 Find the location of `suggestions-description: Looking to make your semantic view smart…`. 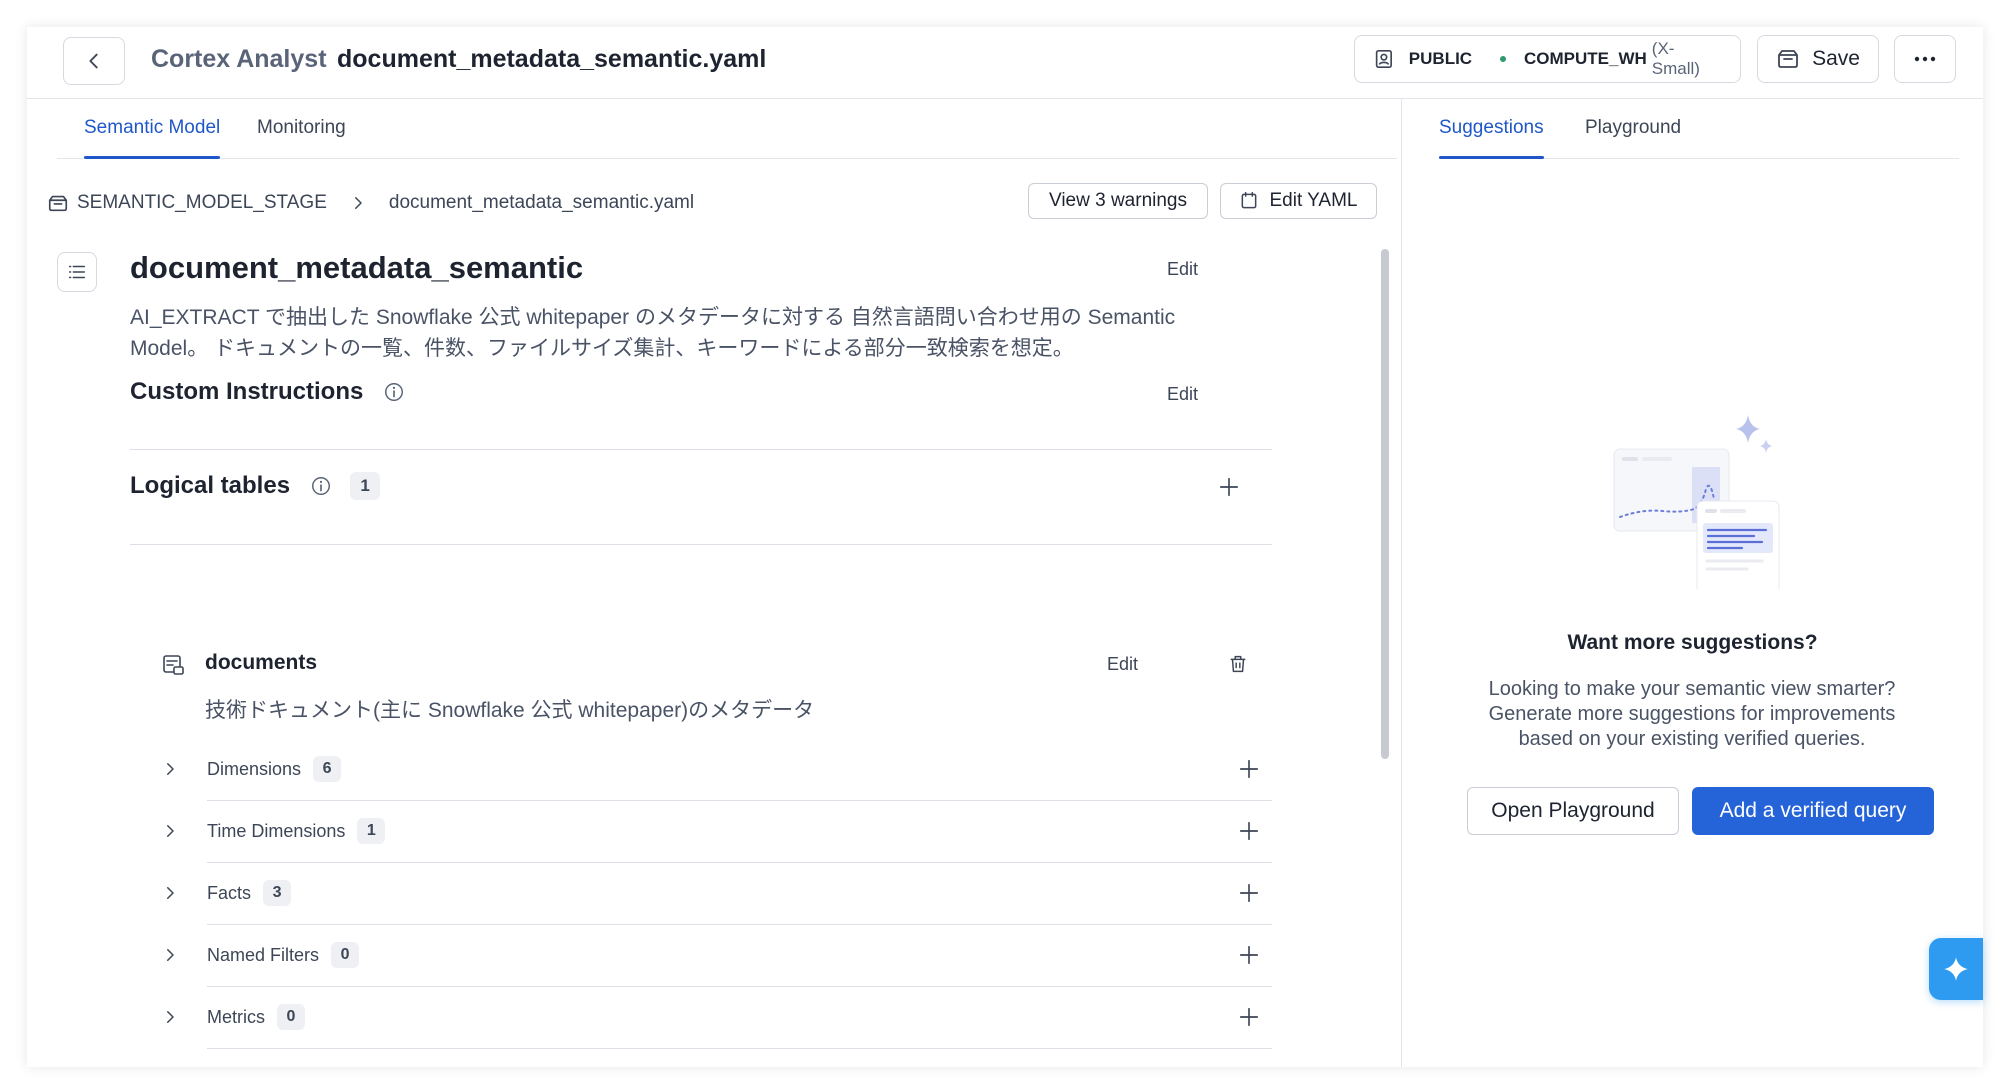

suggestions-description: Looking to make your semantic view smart… is located at coordinates (1692, 714).